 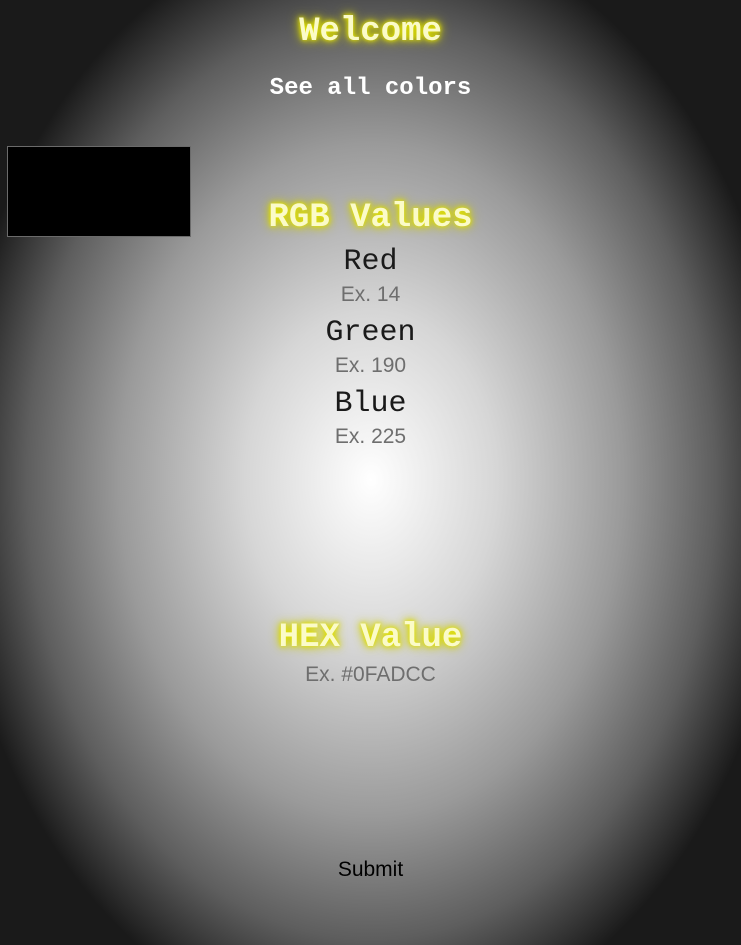 What do you see at coordinates (370, 366) in the screenshot?
I see `green-input` at bounding box center [370, 366].